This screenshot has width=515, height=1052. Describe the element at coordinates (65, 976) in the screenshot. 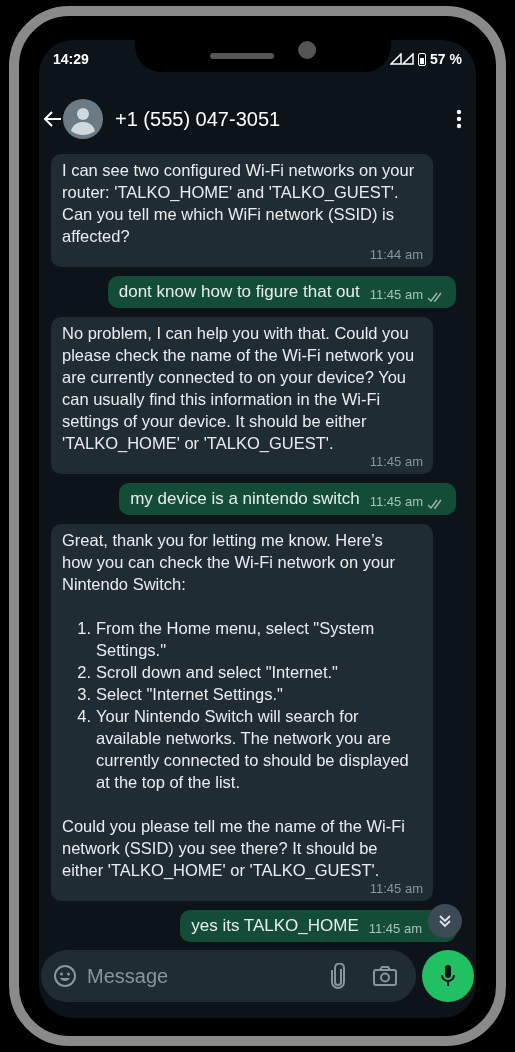

I see `emoji-icon` at that location.